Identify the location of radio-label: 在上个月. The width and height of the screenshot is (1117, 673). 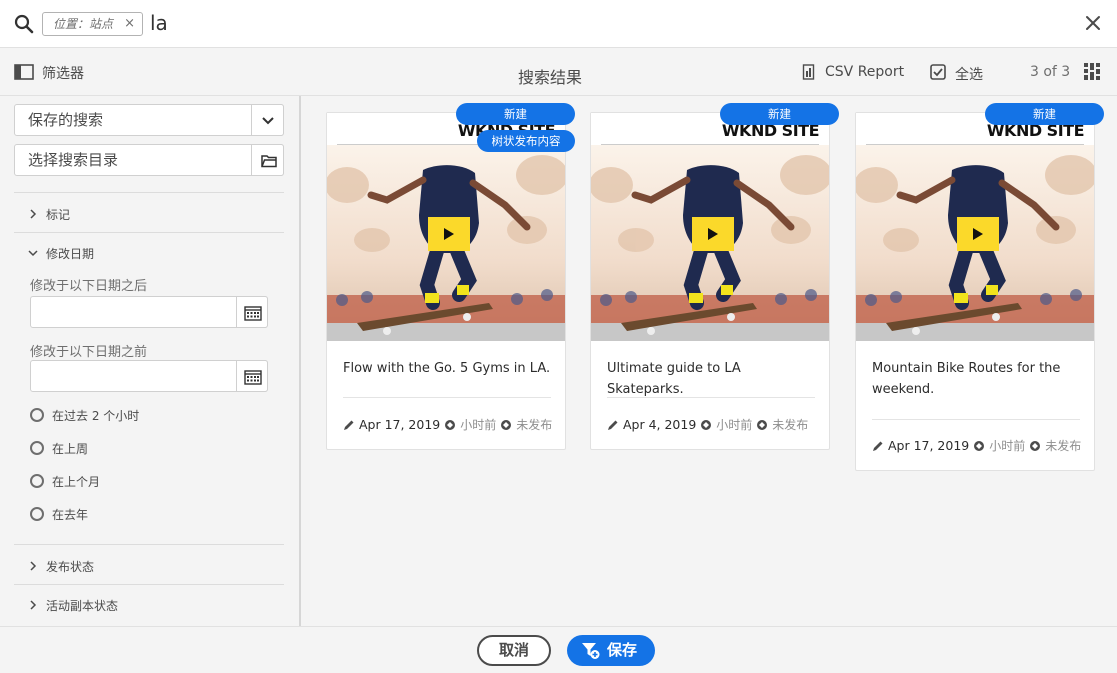
(76, 482).